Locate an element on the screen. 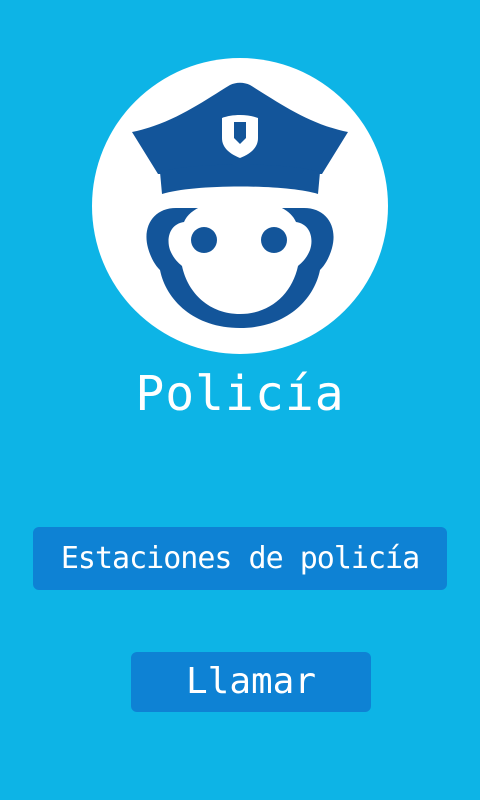  left-eye is located at coordinates (204, 240).